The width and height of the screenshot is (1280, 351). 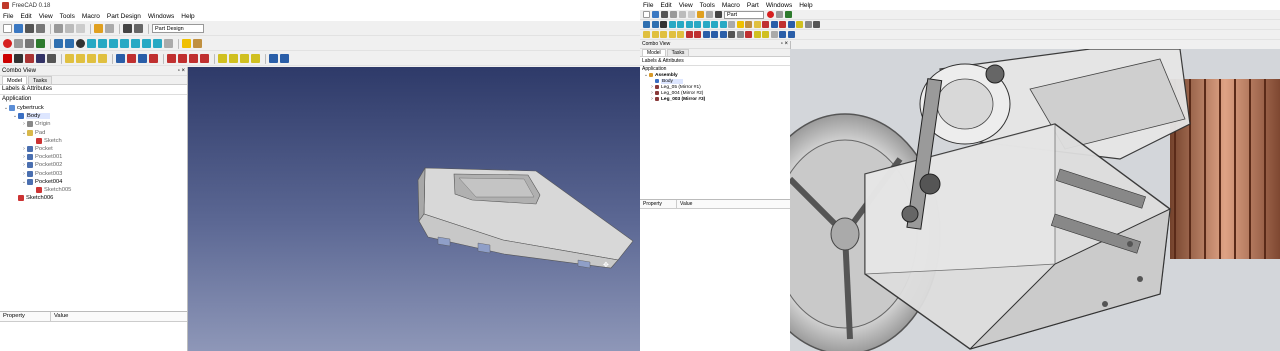 I want to click on chamfer-icon, so click(x=723, y=34).